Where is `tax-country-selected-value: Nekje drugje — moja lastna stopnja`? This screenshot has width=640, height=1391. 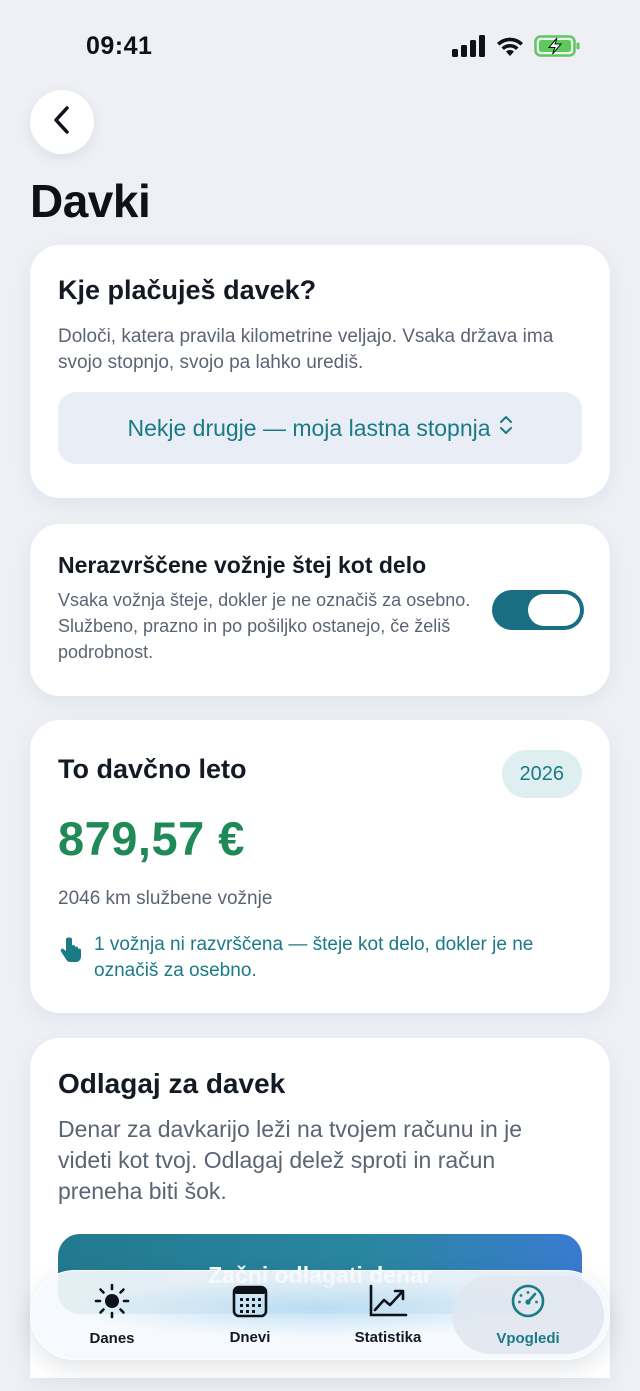
tax-country-selected-value: Nekje drugje — moja lastna stopnja is located at coordinates (309, 427).